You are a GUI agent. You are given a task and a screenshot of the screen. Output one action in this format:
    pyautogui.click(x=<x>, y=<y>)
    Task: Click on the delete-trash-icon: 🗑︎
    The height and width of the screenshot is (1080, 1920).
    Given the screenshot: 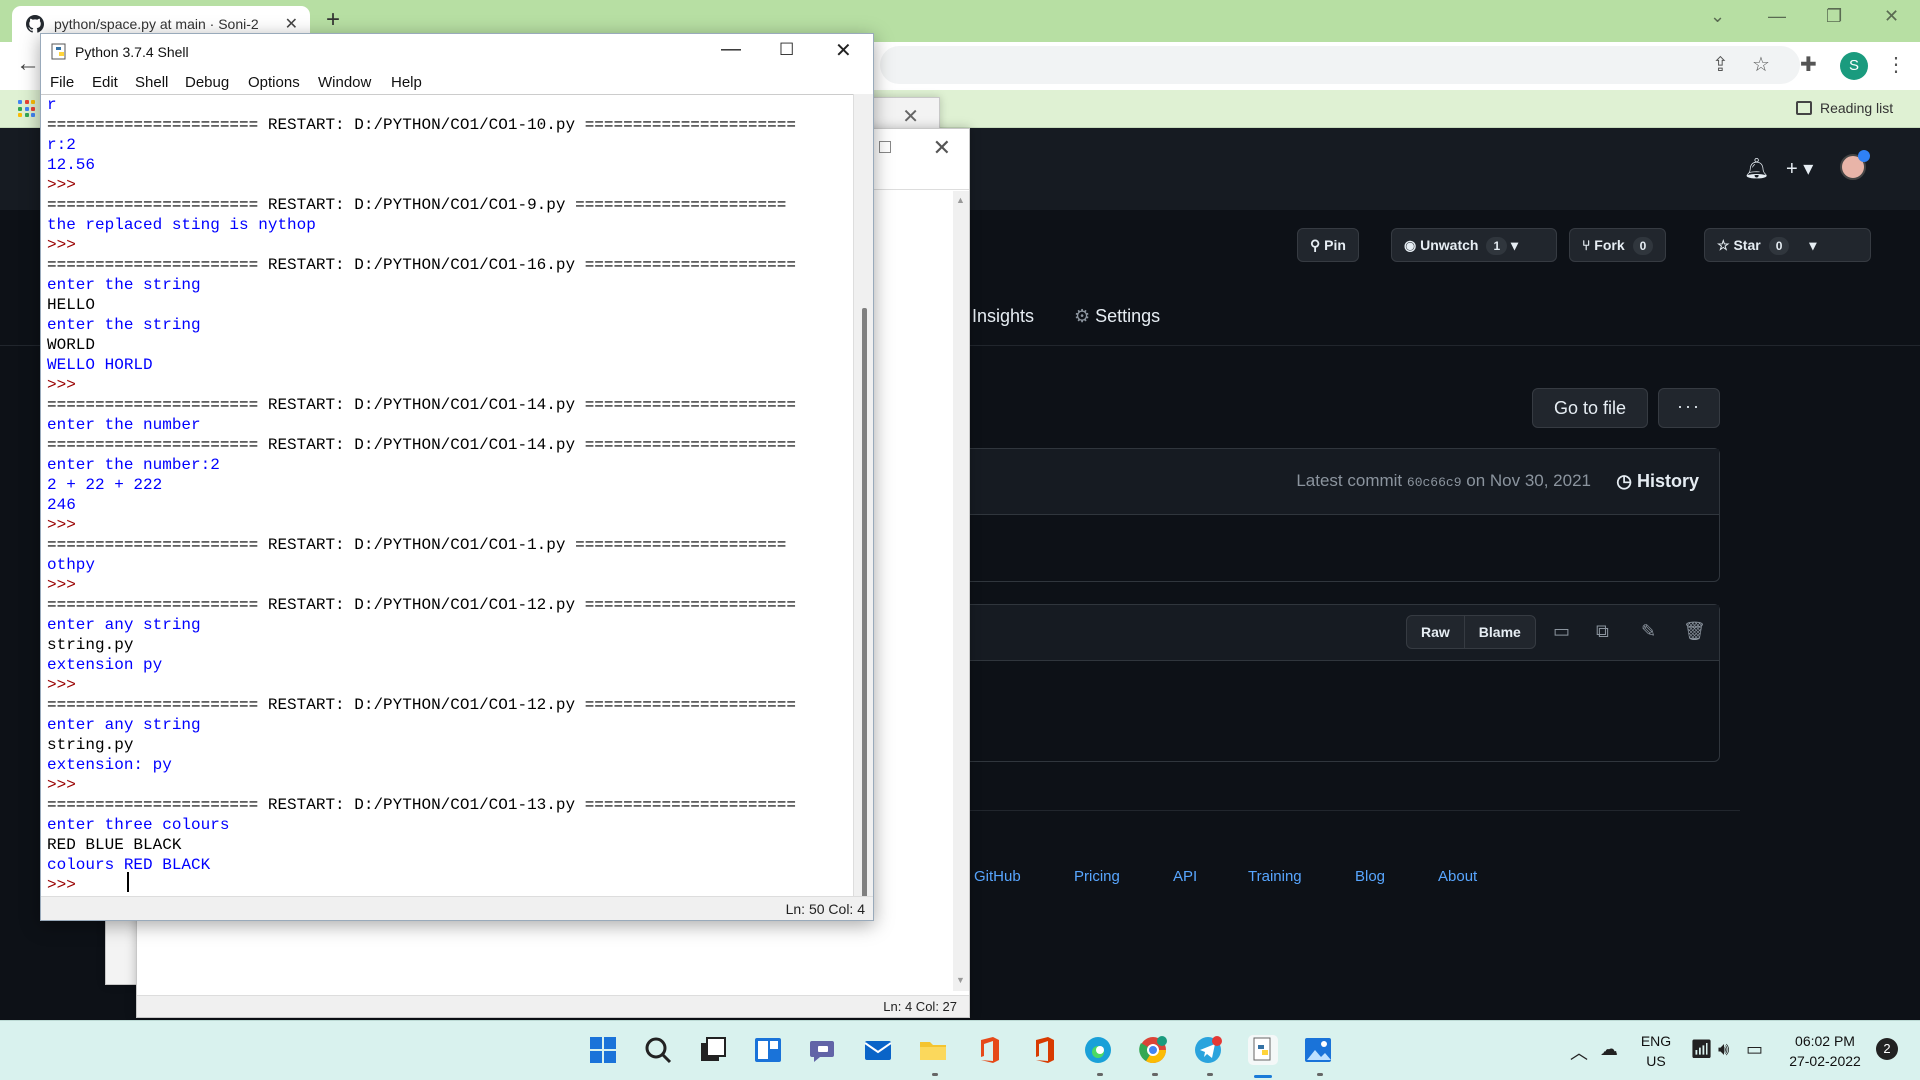 What is the action you would take?
    pyautogui.click(x=1694, y=631)
    